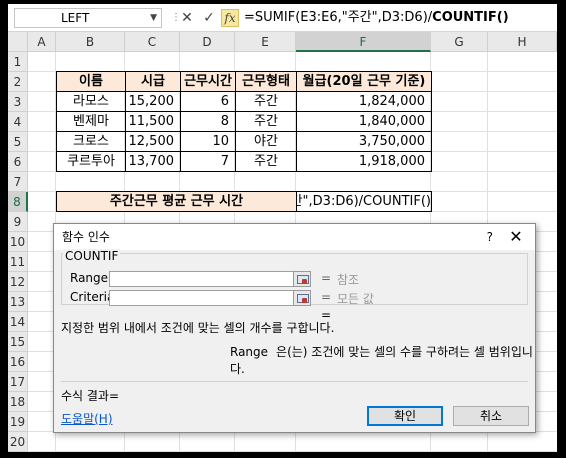 The width and height of the screenshot is (566, 458). What do you see at coordinates (348, 280) in the screenshot?
I see `range-result: 참조` at bounding box center [348, 280].